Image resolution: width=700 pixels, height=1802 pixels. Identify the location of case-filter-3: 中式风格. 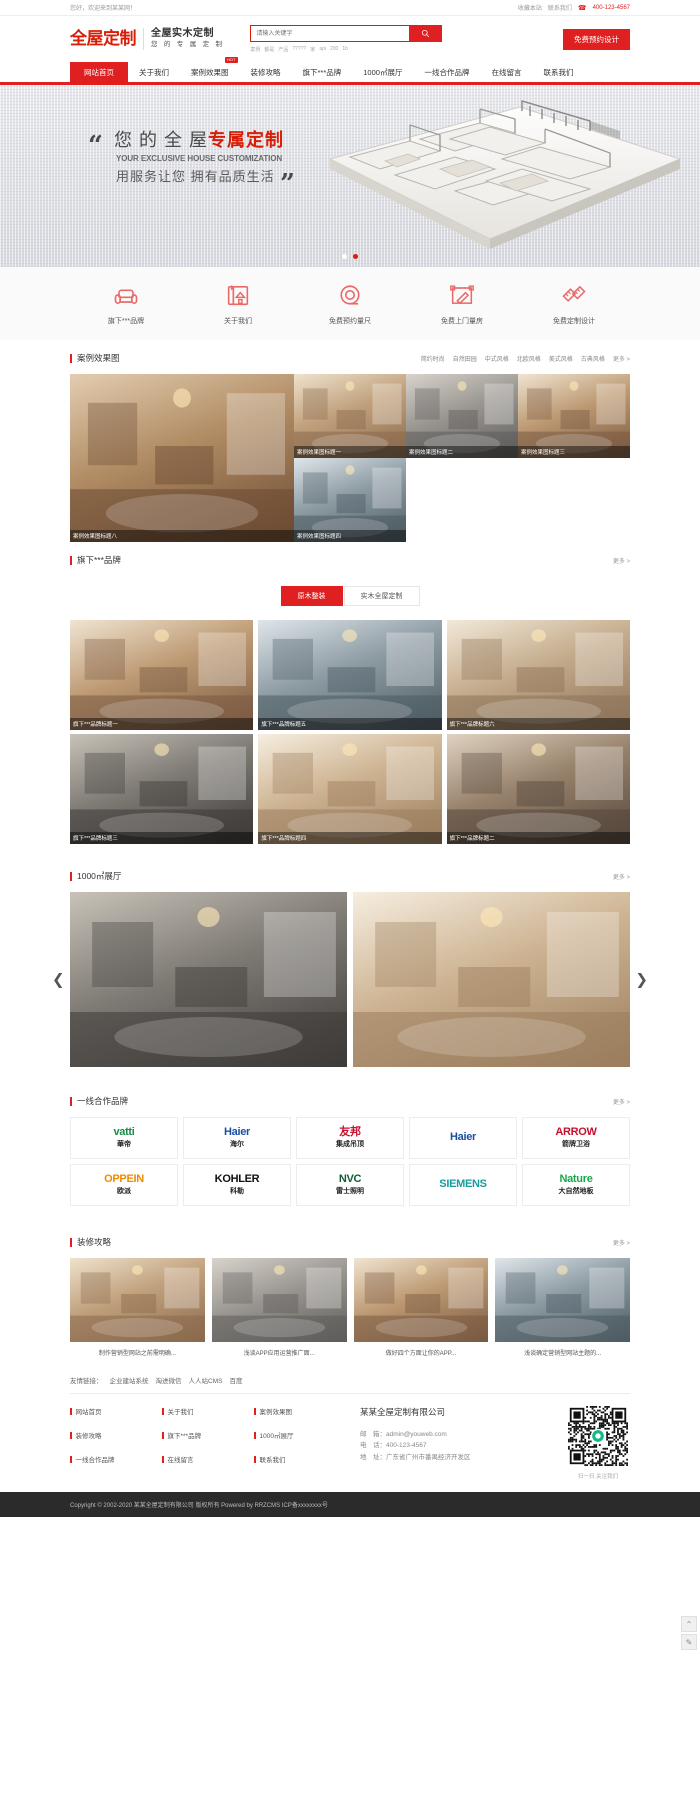
(497, 358).